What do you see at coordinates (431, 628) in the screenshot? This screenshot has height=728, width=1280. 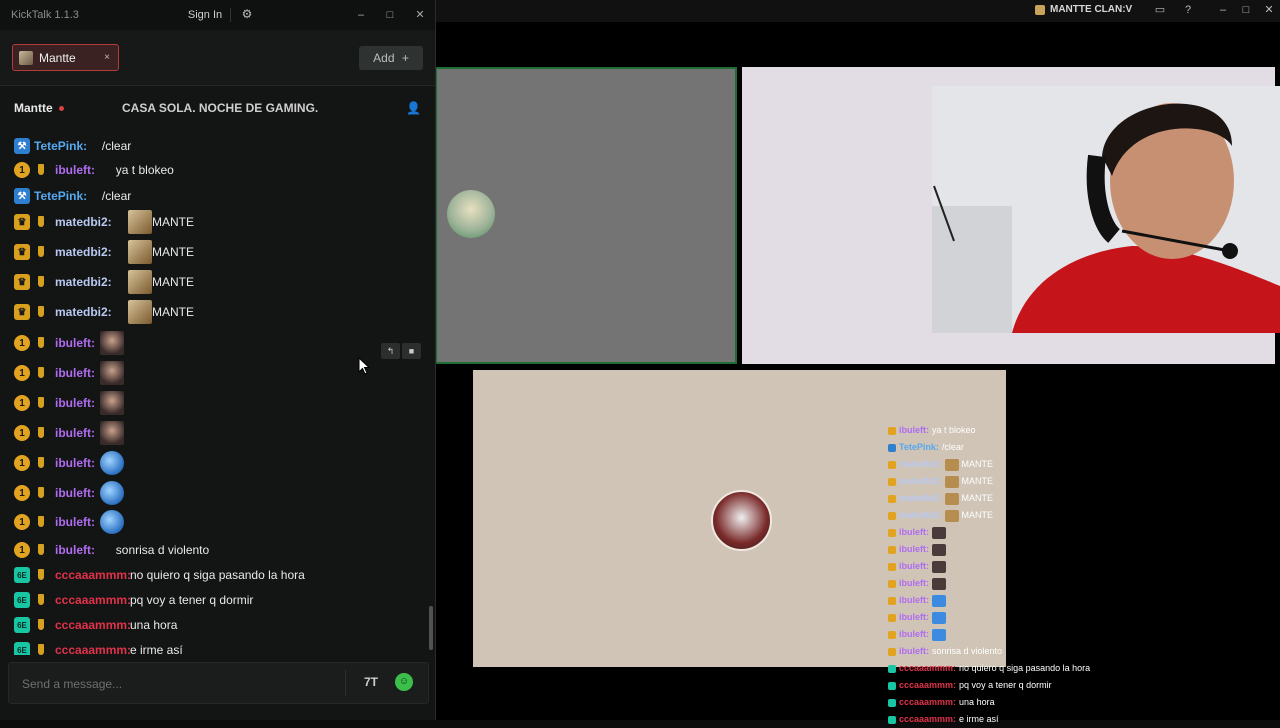 I see `chat-scrollbar` at bounding box center [431, 628].